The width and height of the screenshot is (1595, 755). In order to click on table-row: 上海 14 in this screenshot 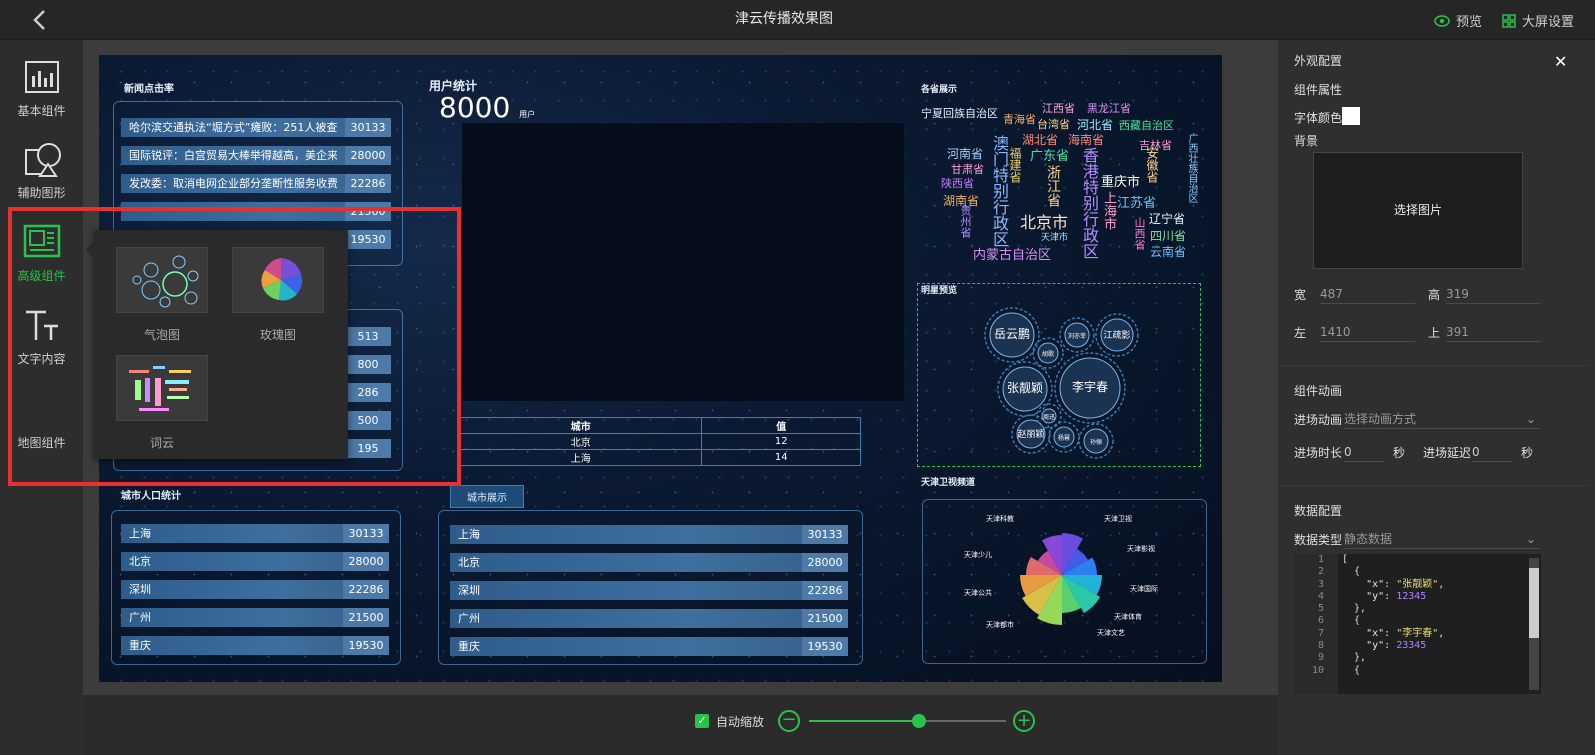, I will do `click(659, 457)`.